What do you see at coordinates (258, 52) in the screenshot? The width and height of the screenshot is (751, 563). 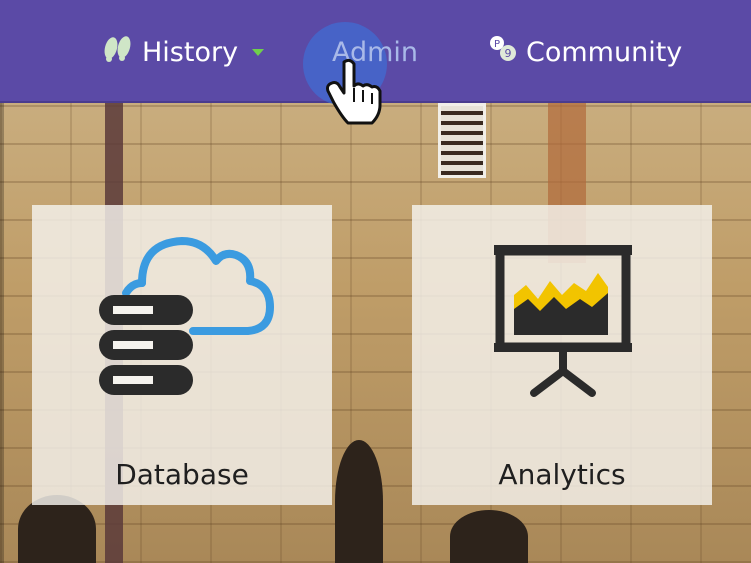 I see `chevron-down-icon` at bounding box center [258, 52].